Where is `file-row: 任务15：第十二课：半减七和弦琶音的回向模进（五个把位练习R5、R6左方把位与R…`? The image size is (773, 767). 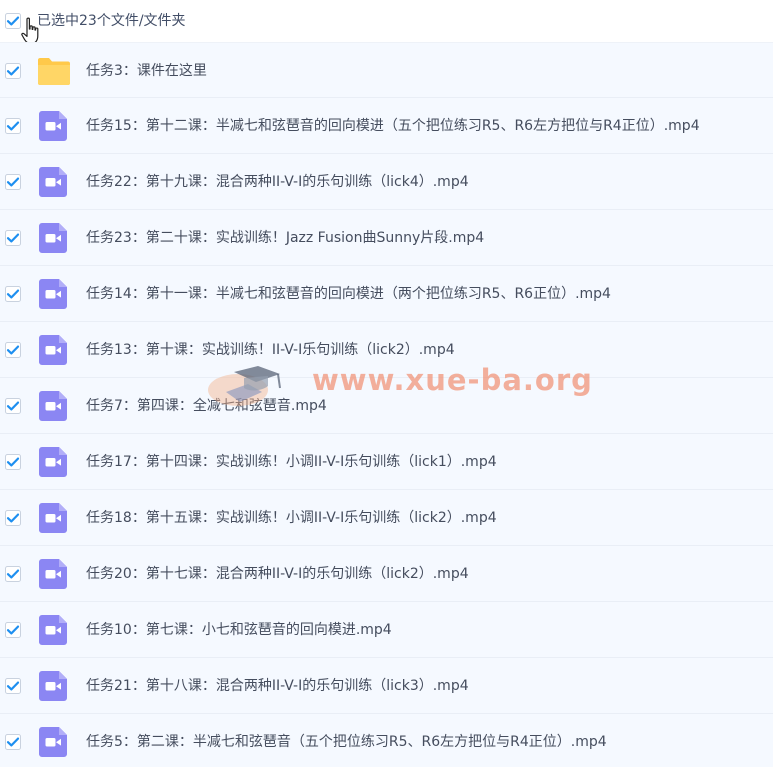 file-row: 任务15：第十二课：半减七和弦琶音的回向模进（五个把位练习R5、R6左方把位与R… is located at coordinates (386, 126).